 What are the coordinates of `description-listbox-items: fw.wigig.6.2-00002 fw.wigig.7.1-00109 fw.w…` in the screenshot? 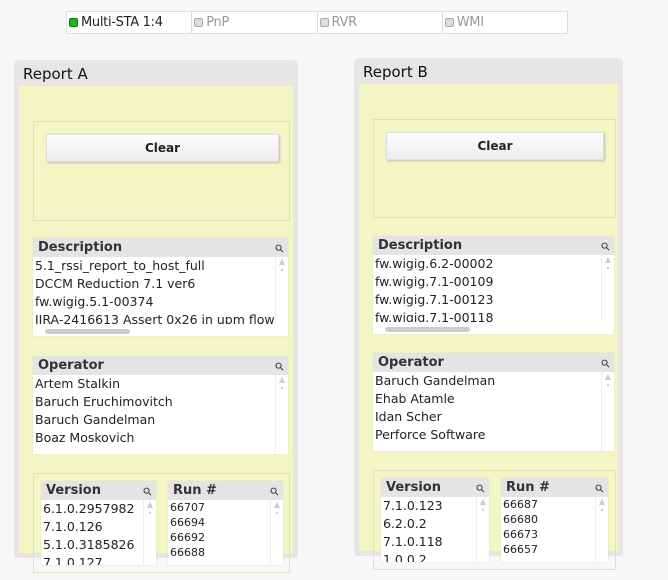 It's located at (488, 288).